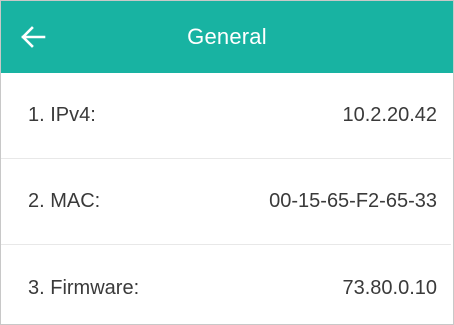  Describe the element at coordinates (62, 115) in the screenshot. I see `row-label: 1. IPv4:` at that location.